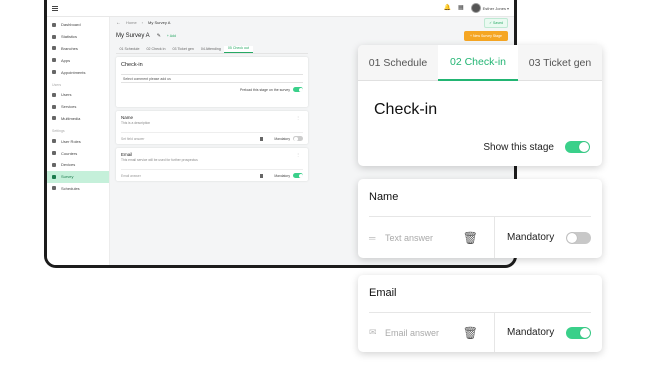 The image size is (656, 368). What do you see at coordinates (66, 95) in the screenshot?
I see `sidebar-item-label: Users` at bounding box center [66, 95].